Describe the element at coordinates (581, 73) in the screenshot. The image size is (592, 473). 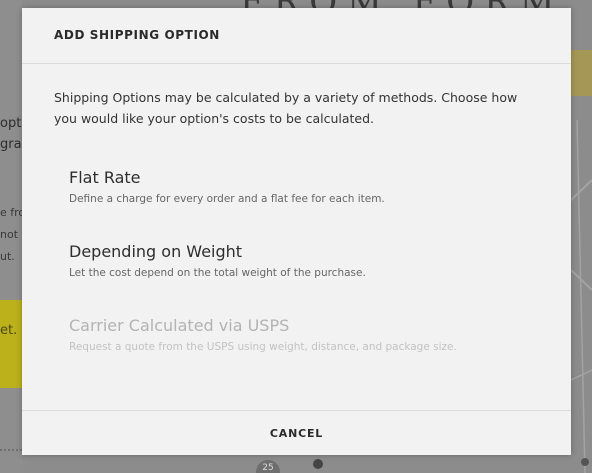
I see `background-image-strip` at that location.